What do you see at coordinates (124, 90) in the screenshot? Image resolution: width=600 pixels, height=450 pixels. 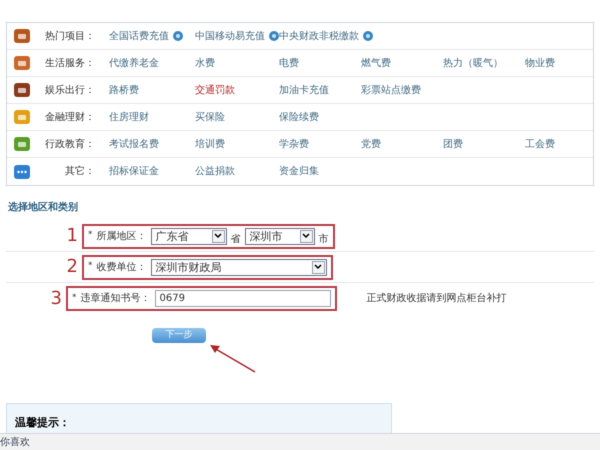 I see `service-link: 路桥费` at bounding box center [124, 90].